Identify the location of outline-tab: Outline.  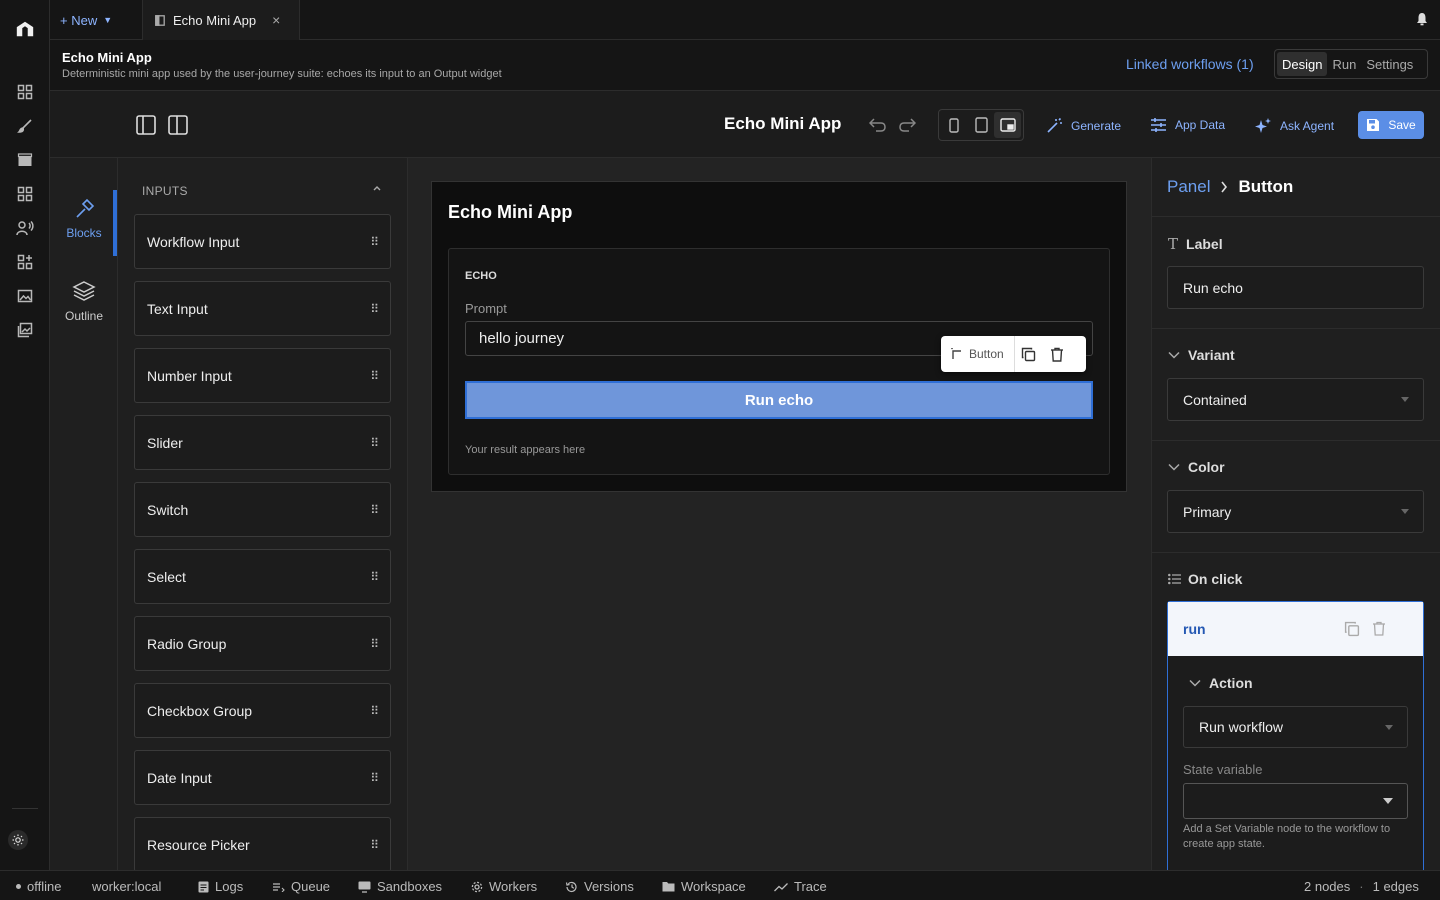
(84, 301).